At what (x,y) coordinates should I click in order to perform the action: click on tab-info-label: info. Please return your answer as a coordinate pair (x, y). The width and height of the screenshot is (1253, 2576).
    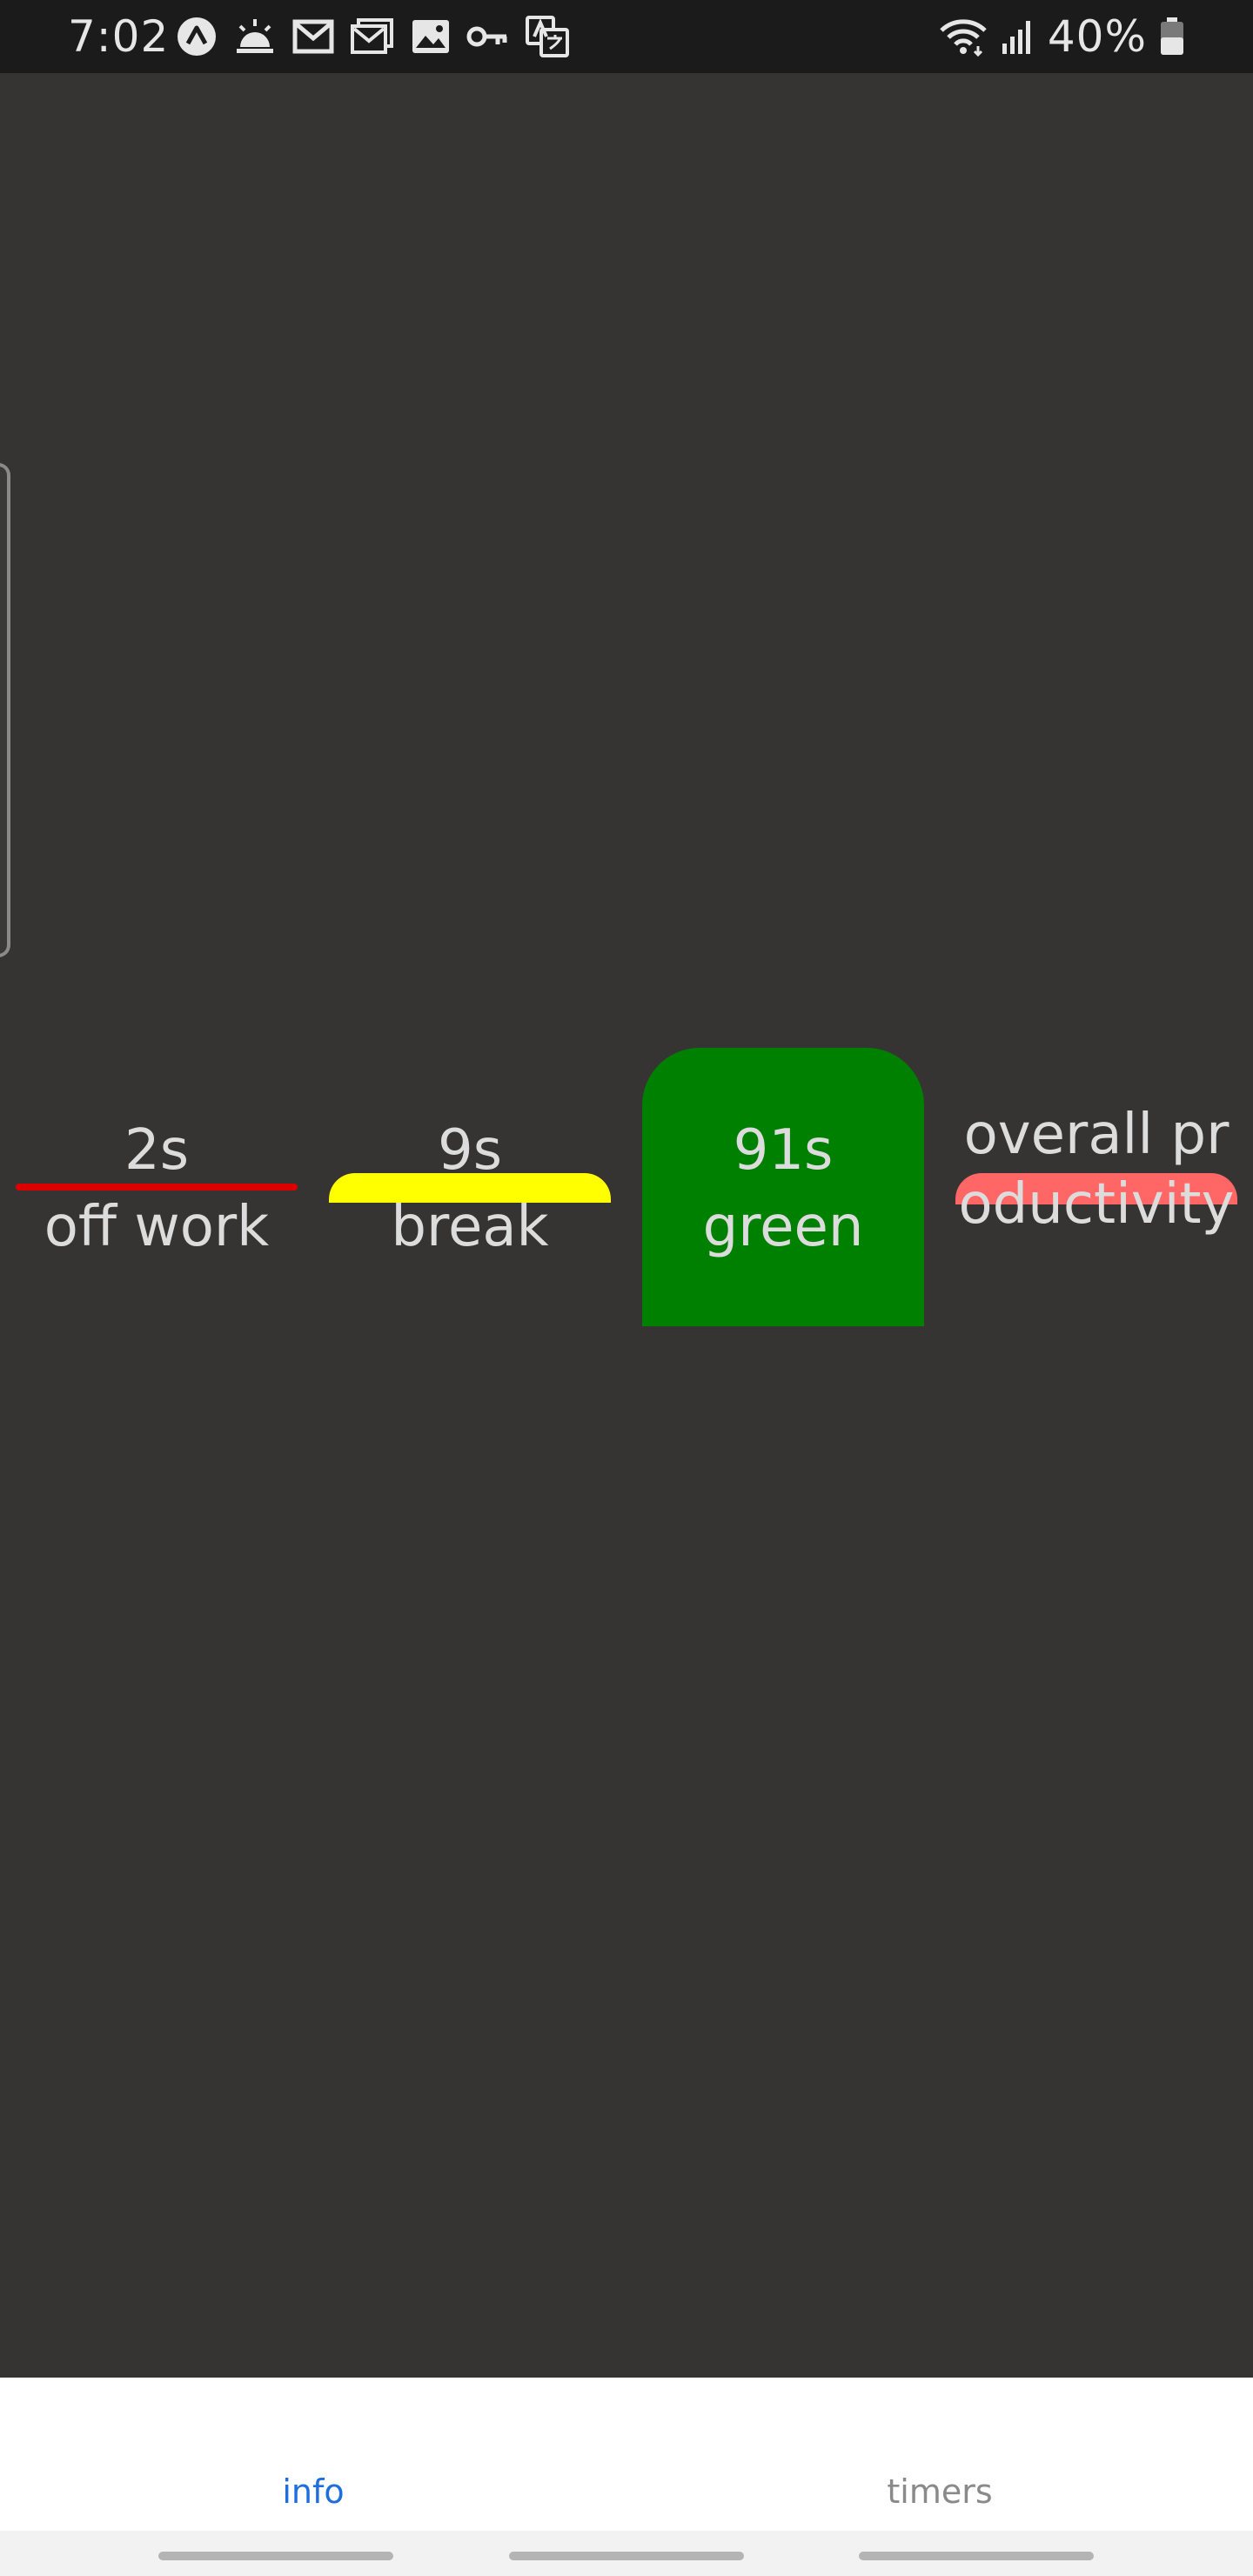
    Looking at the image, I should click on (313, 2492).